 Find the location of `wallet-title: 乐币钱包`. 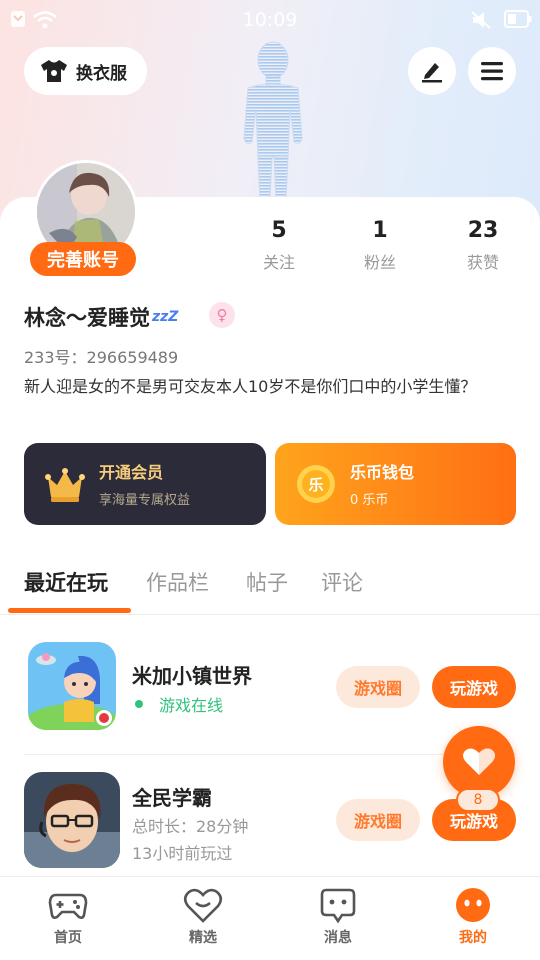

wallet-title: 乐币钱包 is located at coordinates (382, 472).